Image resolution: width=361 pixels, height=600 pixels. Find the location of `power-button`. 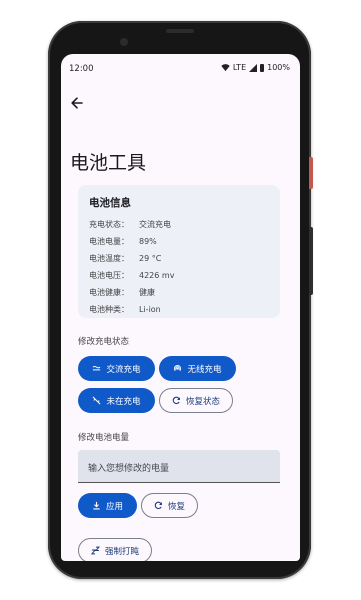

power-button is located at coordinates (311, 173).